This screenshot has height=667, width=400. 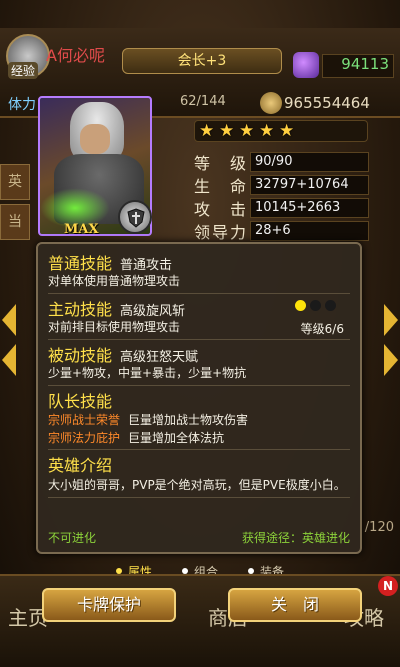 I want to click on gold-count: 965554464, so click(x=327, y=103).